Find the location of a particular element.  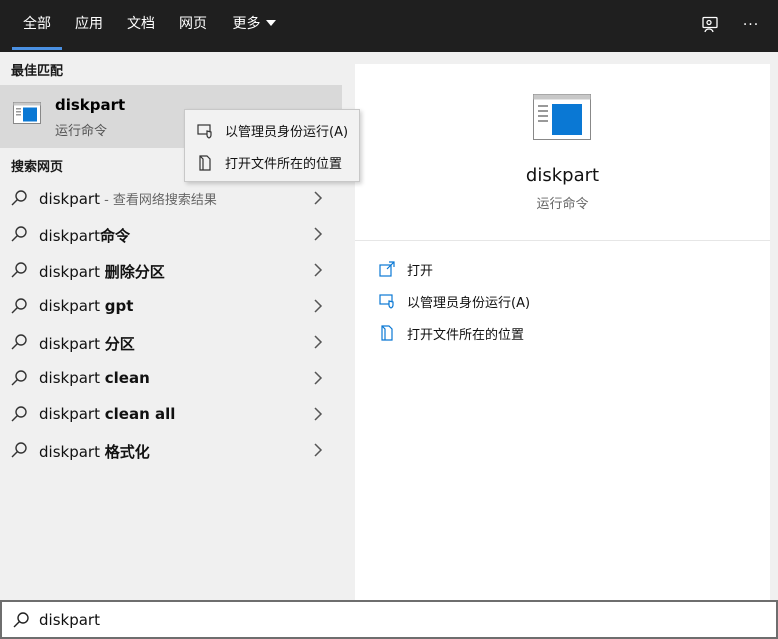

web-result-item: diskpart clean all is located at coordinates (171, 414).